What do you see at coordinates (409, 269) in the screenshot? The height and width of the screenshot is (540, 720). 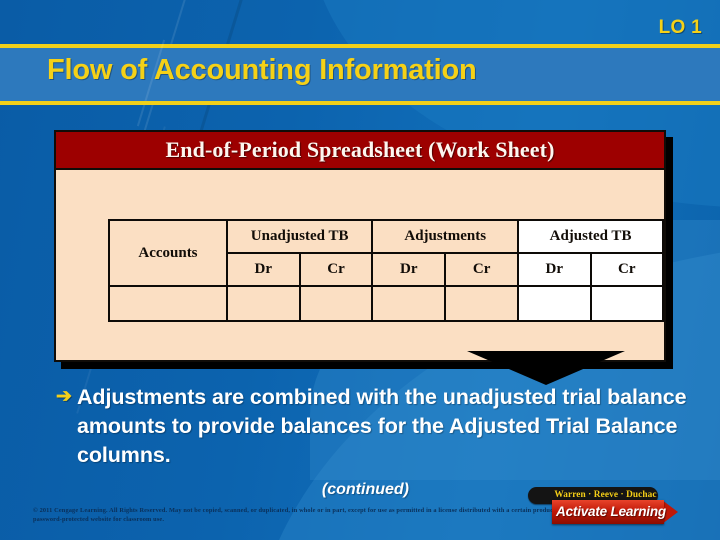 I see `cell-subheader-adjustments-dr: Dr` at bounding box center [409, 269].